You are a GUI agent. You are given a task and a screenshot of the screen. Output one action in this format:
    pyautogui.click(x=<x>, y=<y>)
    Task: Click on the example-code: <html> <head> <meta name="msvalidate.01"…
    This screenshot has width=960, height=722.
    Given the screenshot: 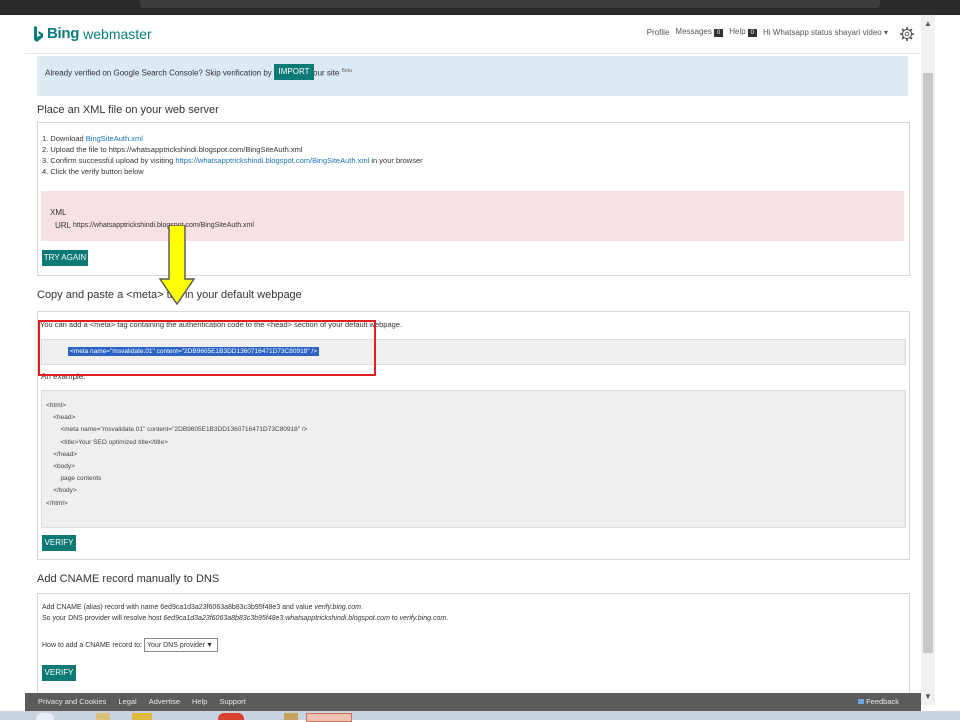 What is the action you would take?
    pyautogui.click(x=176, y=455)
    